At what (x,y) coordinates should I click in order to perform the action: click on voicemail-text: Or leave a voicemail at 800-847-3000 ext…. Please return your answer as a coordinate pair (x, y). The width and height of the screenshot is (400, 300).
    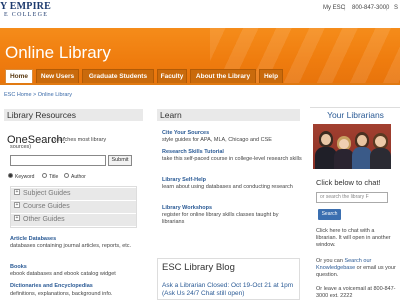
    Looking at the image, I should click on (356, 292).